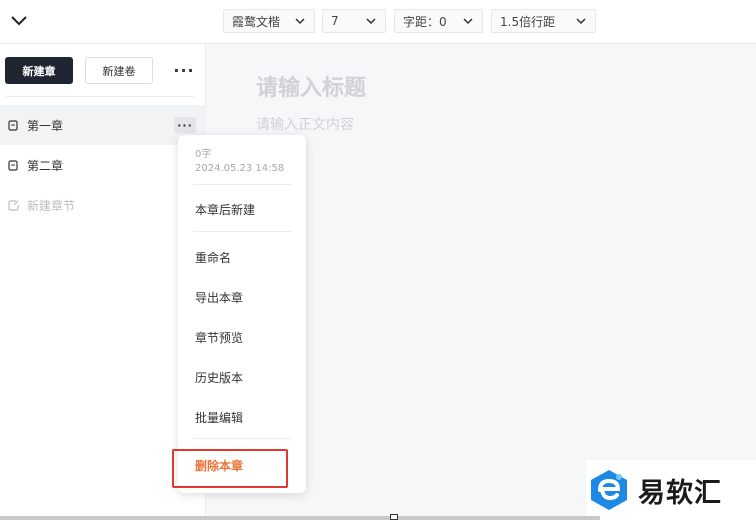 This screenshot has width=756, height=520. I want to click on word-count: 0字, so click(203, 154).